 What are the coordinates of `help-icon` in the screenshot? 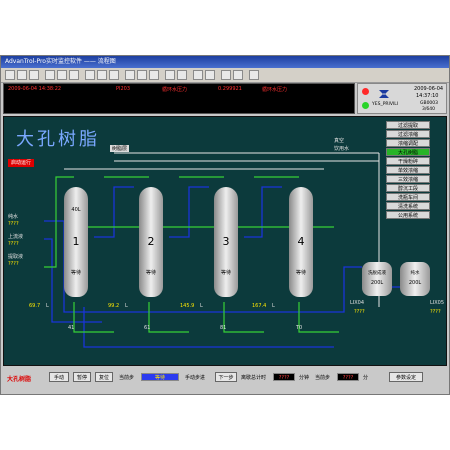 It's located at (238, 75).